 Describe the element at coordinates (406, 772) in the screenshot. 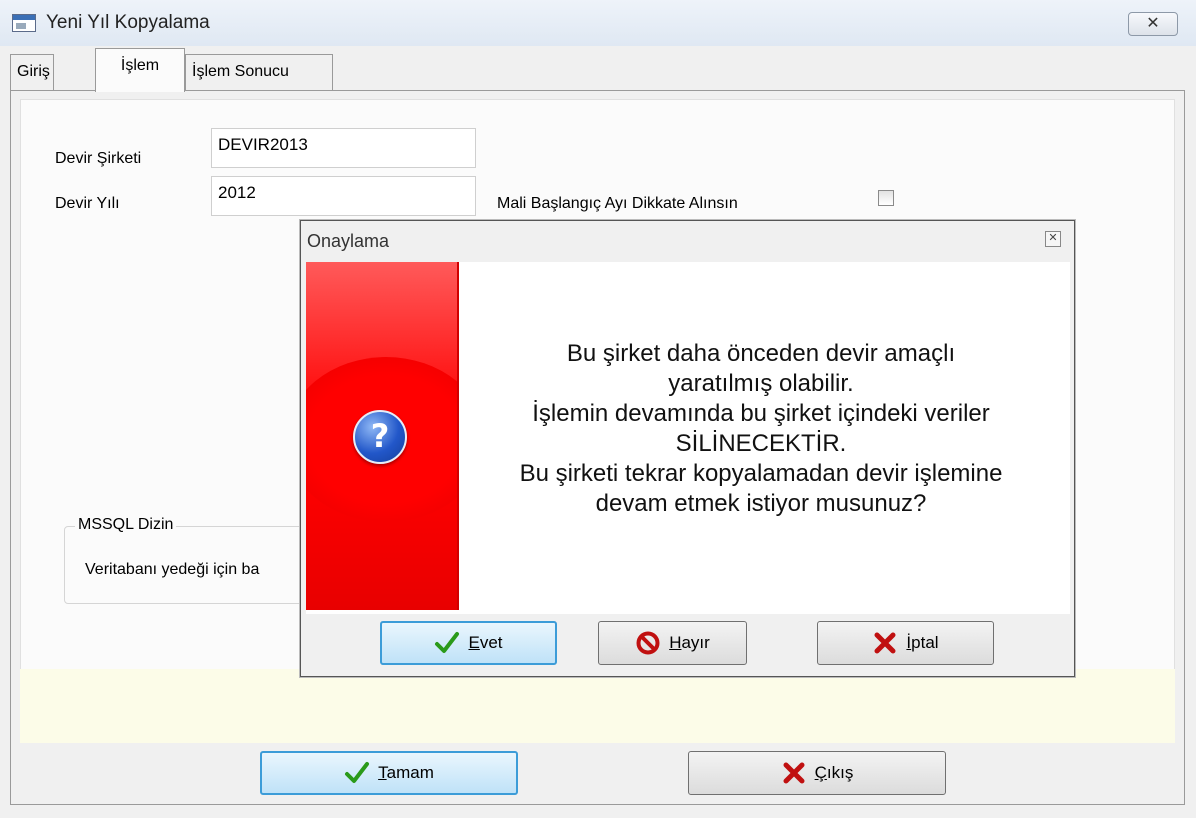

I see `tamam-label: Tamam` at that location.